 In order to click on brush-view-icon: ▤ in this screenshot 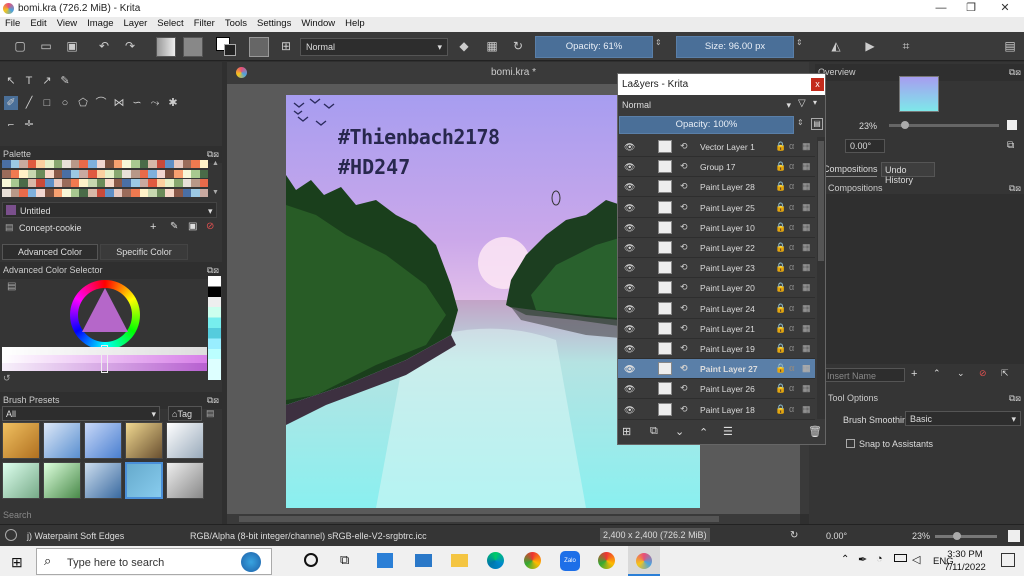, I will do `click(210, 413)`.